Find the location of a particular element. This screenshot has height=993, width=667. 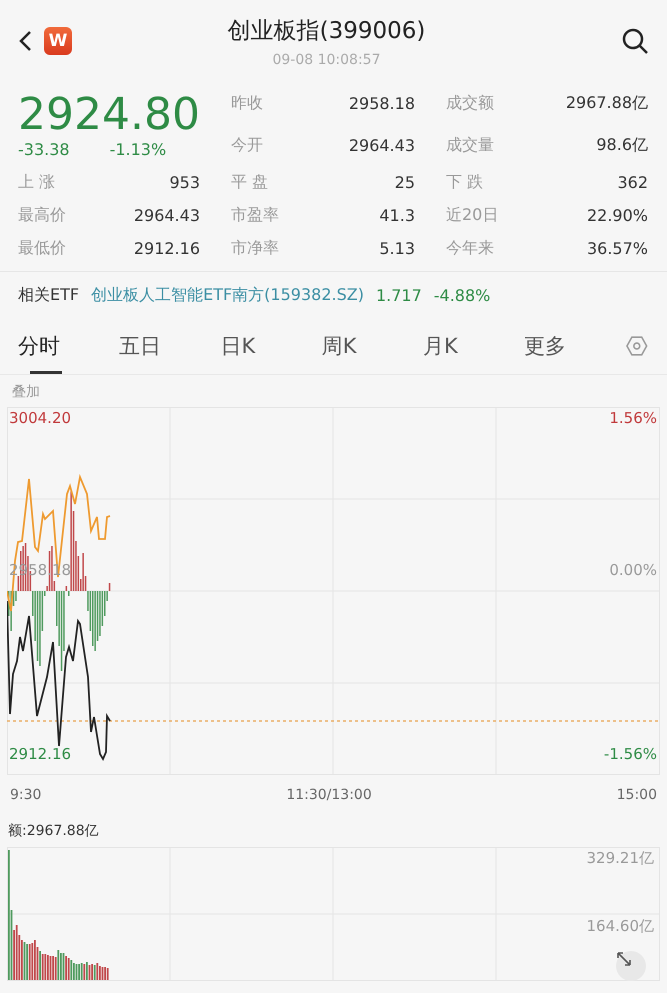

stat-label: 市盈率 is located at coordinates (255, 215).